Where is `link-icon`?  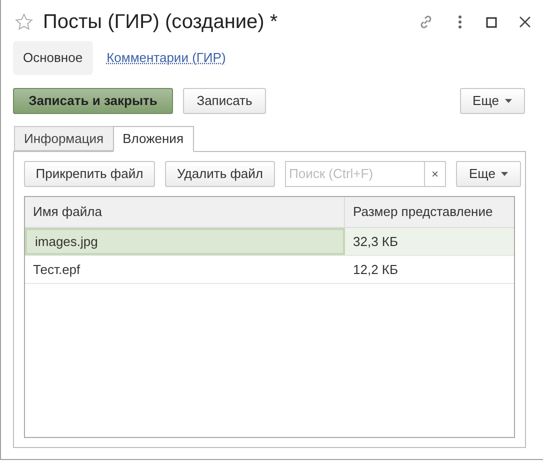 link-icon is located at coordinates (426, 22).